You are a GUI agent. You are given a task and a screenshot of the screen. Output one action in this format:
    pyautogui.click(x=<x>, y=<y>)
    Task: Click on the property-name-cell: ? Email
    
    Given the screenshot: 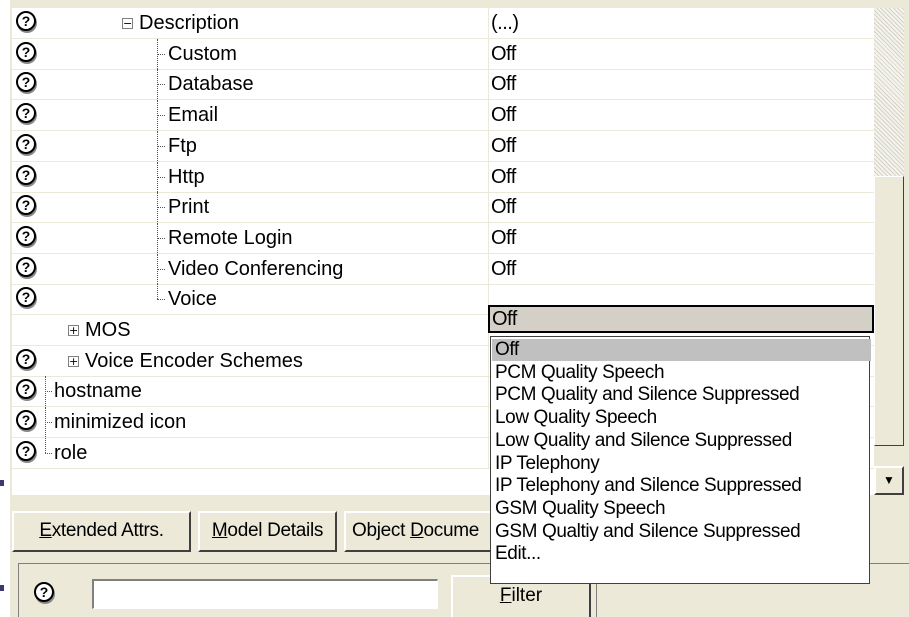 What is the action you would take?
    pyautogui.click(x=250, y=115)
    